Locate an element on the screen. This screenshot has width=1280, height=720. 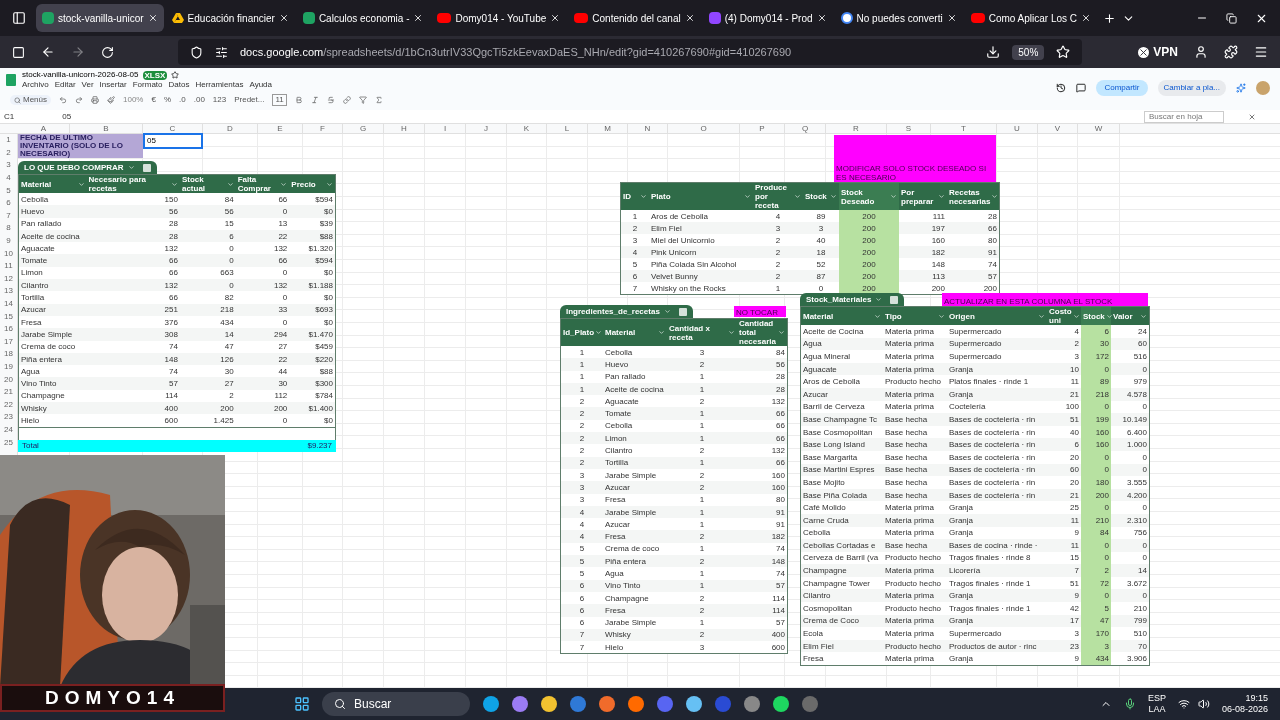
column-header: Valor is located at coordinates (1130, 316).